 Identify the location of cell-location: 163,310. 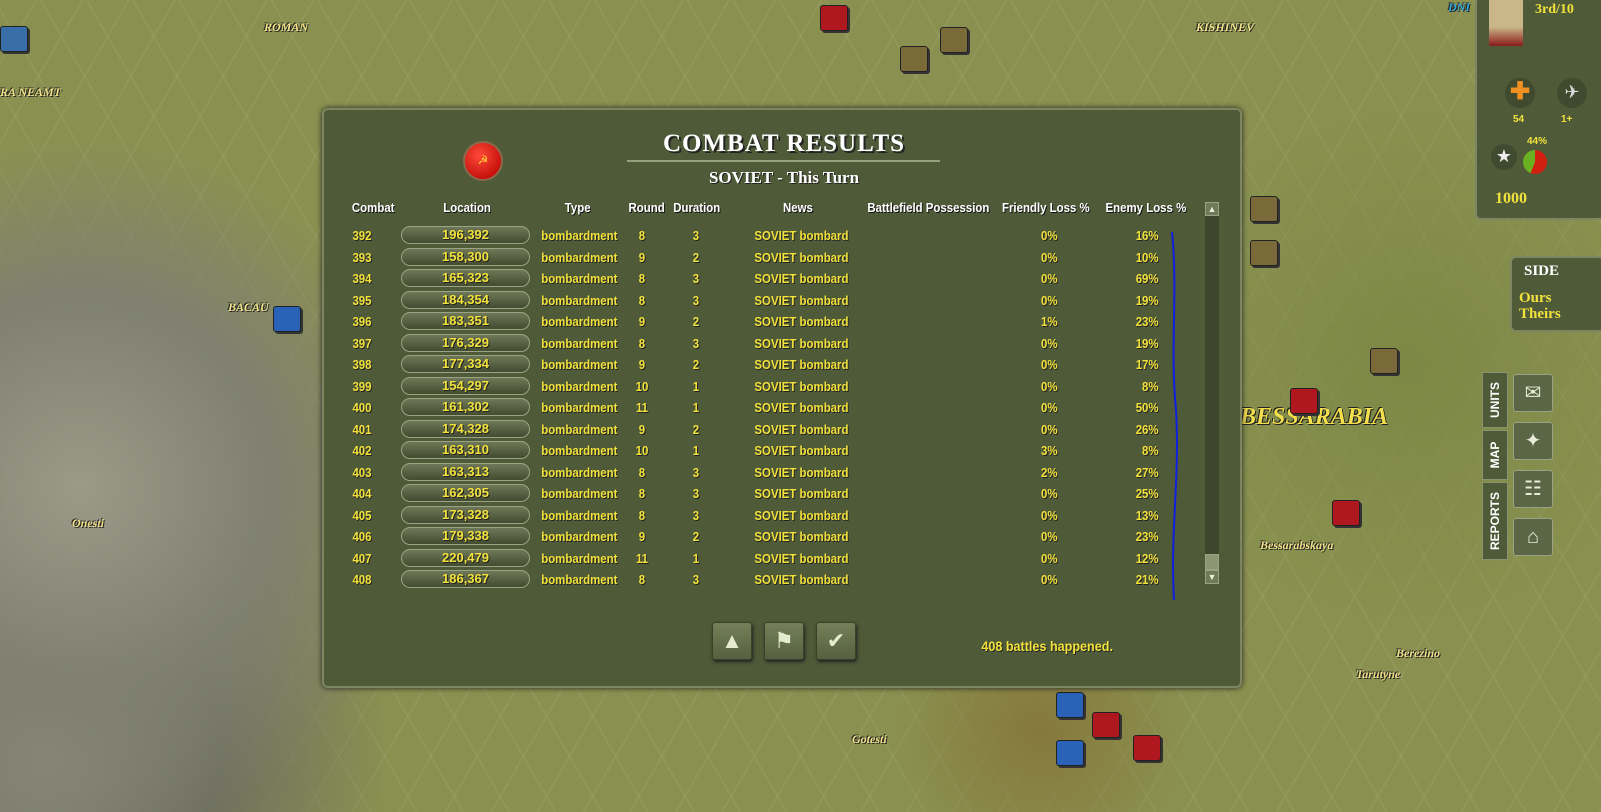
(465, 450).